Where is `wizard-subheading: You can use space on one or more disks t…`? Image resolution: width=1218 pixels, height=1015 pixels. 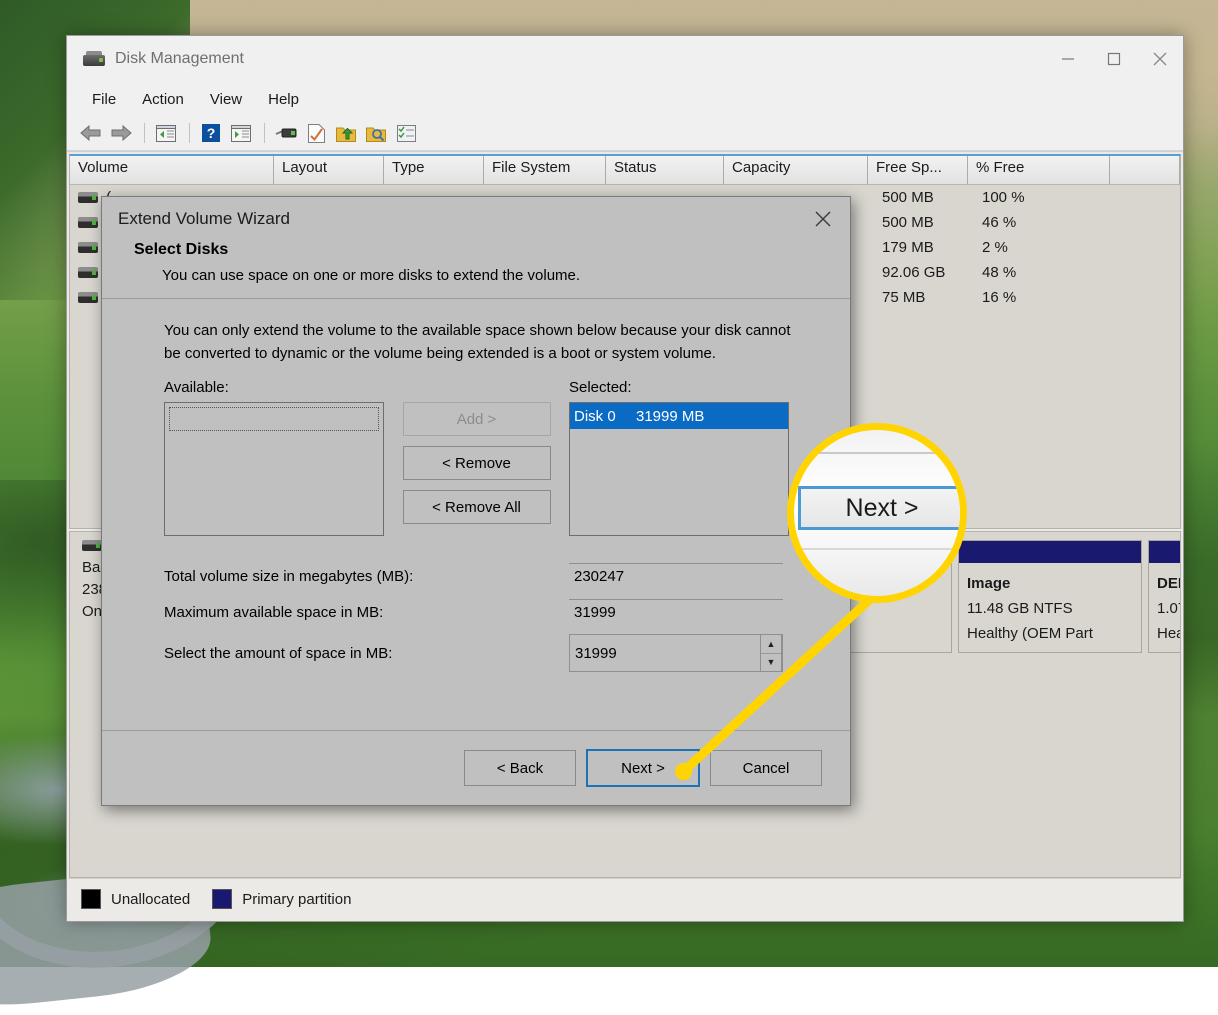
wizard-subheading: You can use space on one or more disks t… is located at coordinates (482, 275).